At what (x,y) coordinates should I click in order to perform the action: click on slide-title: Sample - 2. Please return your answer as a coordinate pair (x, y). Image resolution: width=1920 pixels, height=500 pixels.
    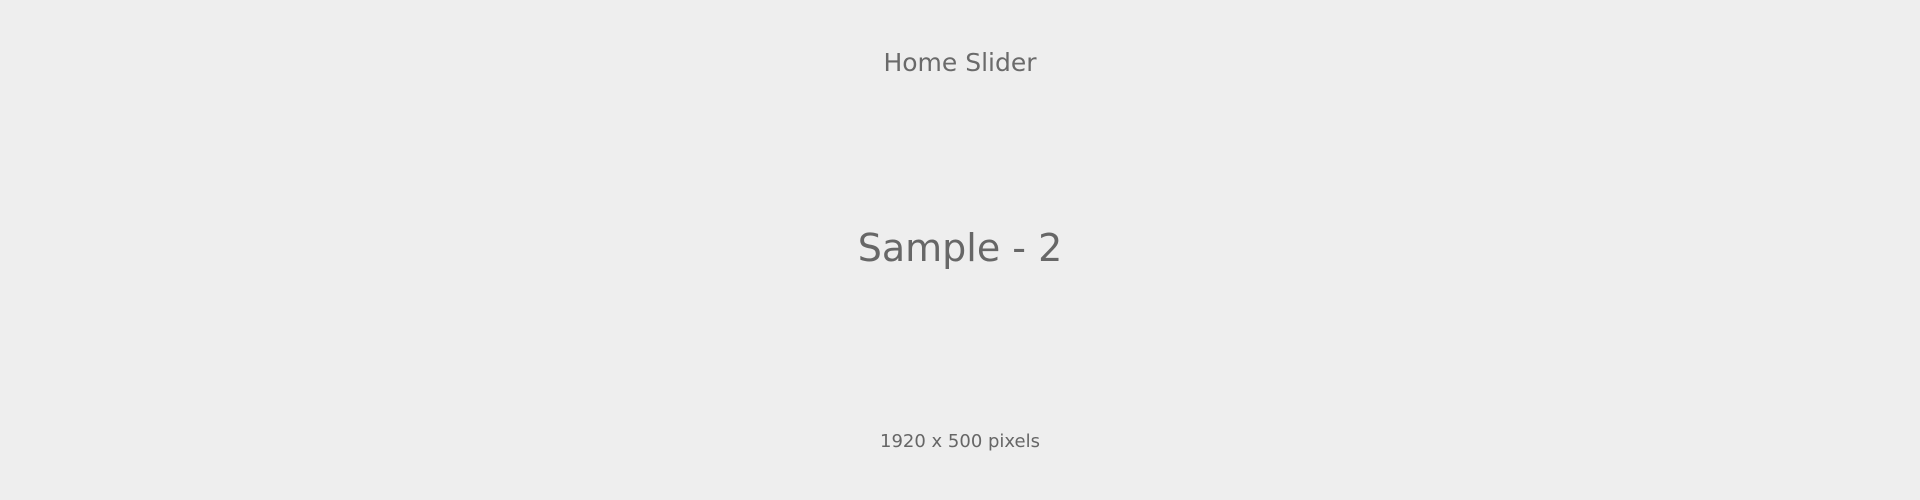
    Looking at the image, I should click on (960, 248).